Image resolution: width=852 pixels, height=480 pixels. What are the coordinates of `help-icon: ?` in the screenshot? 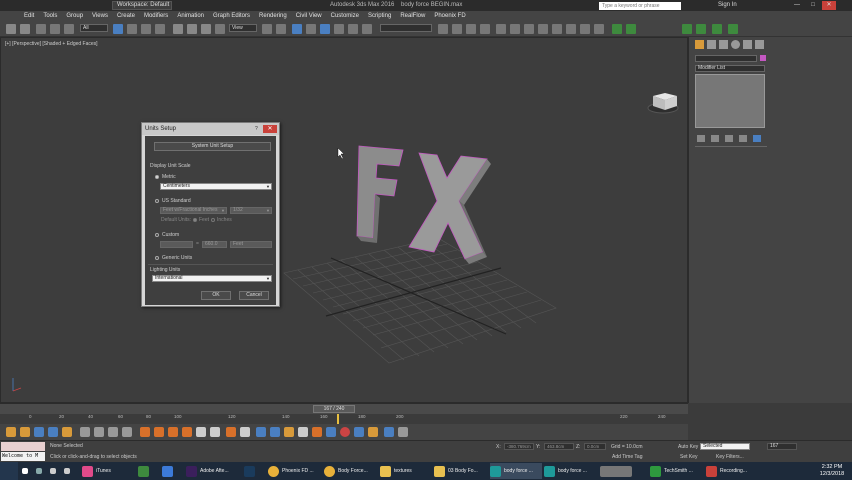 It's located at (258, 129).